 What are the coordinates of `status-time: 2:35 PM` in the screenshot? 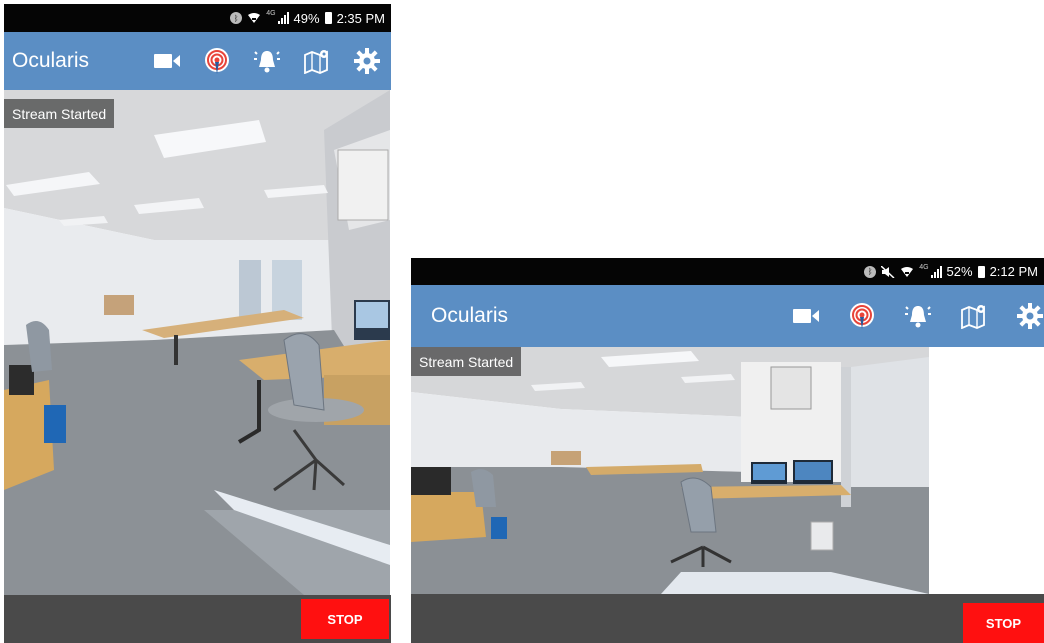 It's located at (360, 18).